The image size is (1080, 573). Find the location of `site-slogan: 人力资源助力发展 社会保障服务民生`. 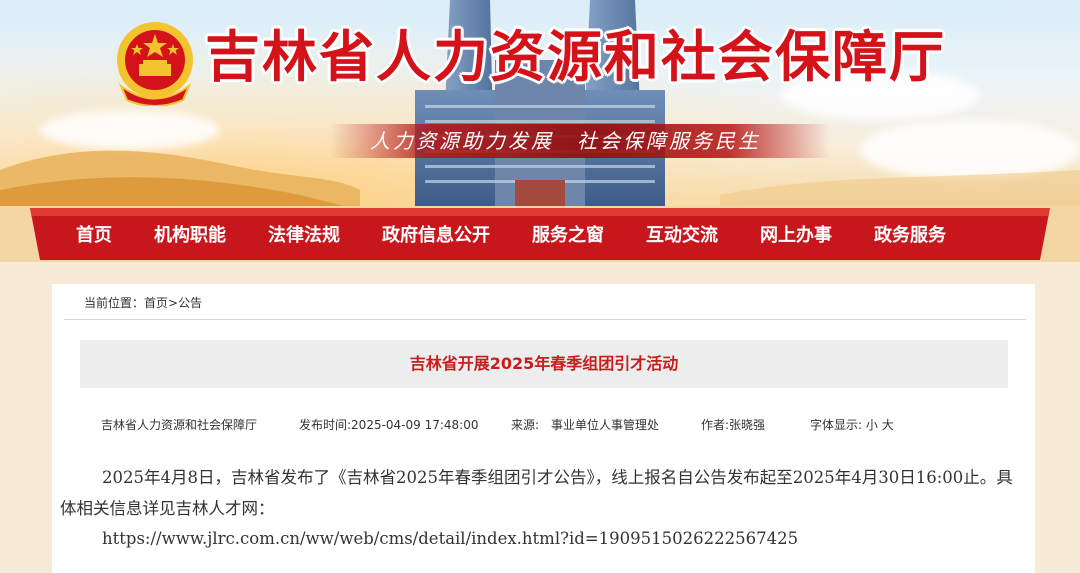

site-slogan: 人力资源助力发展 社会保障服务民生 is located at coordinates (565, 141).